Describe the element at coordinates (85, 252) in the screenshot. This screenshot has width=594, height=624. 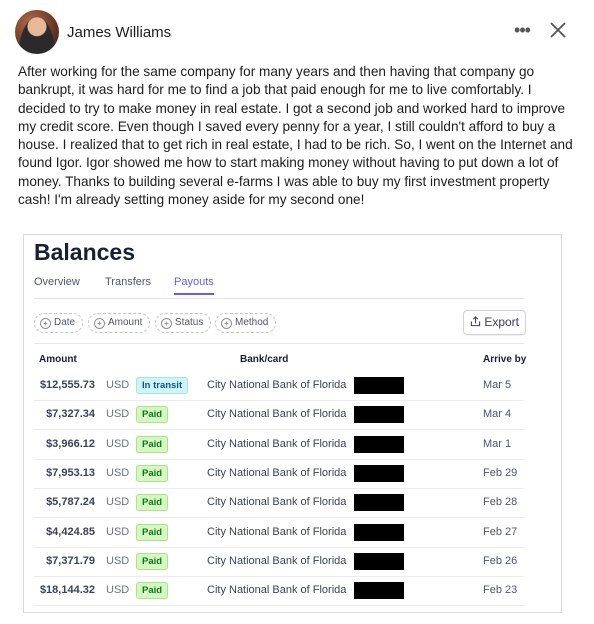
I see `page-title: Balances` at that location.